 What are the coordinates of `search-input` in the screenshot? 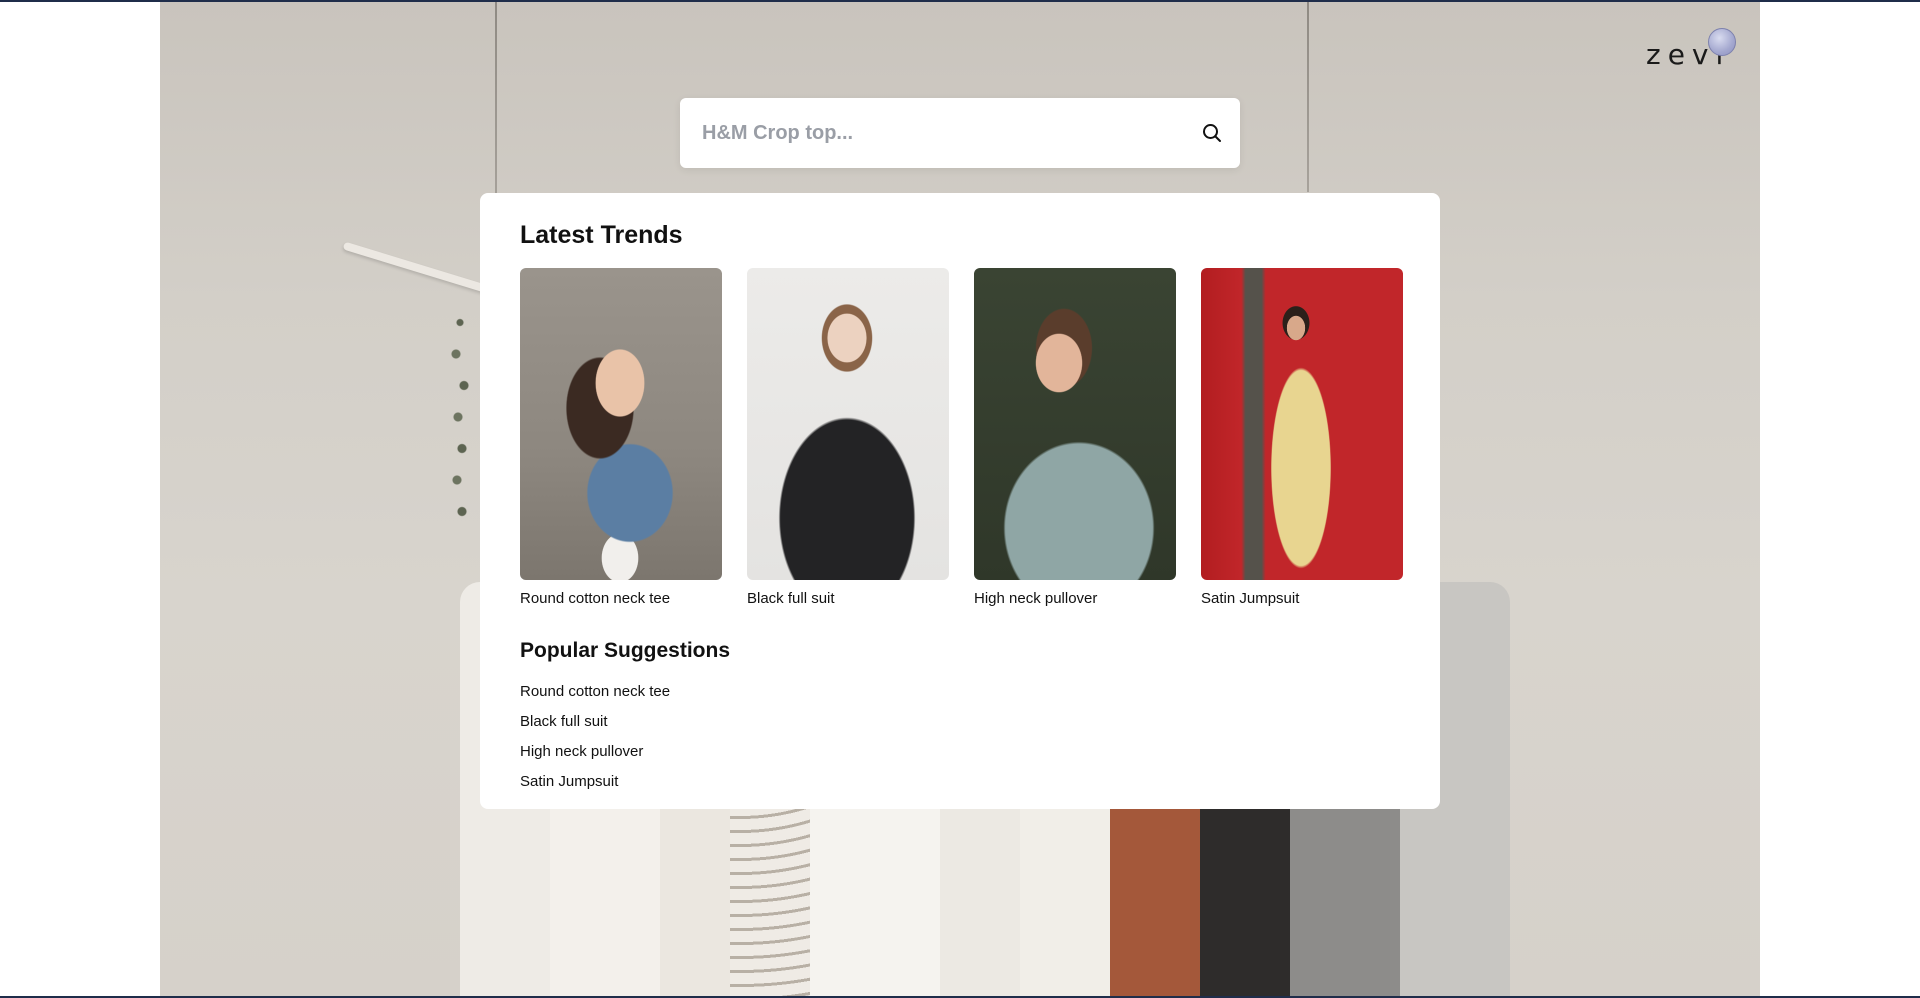 It's located at (937, 133).